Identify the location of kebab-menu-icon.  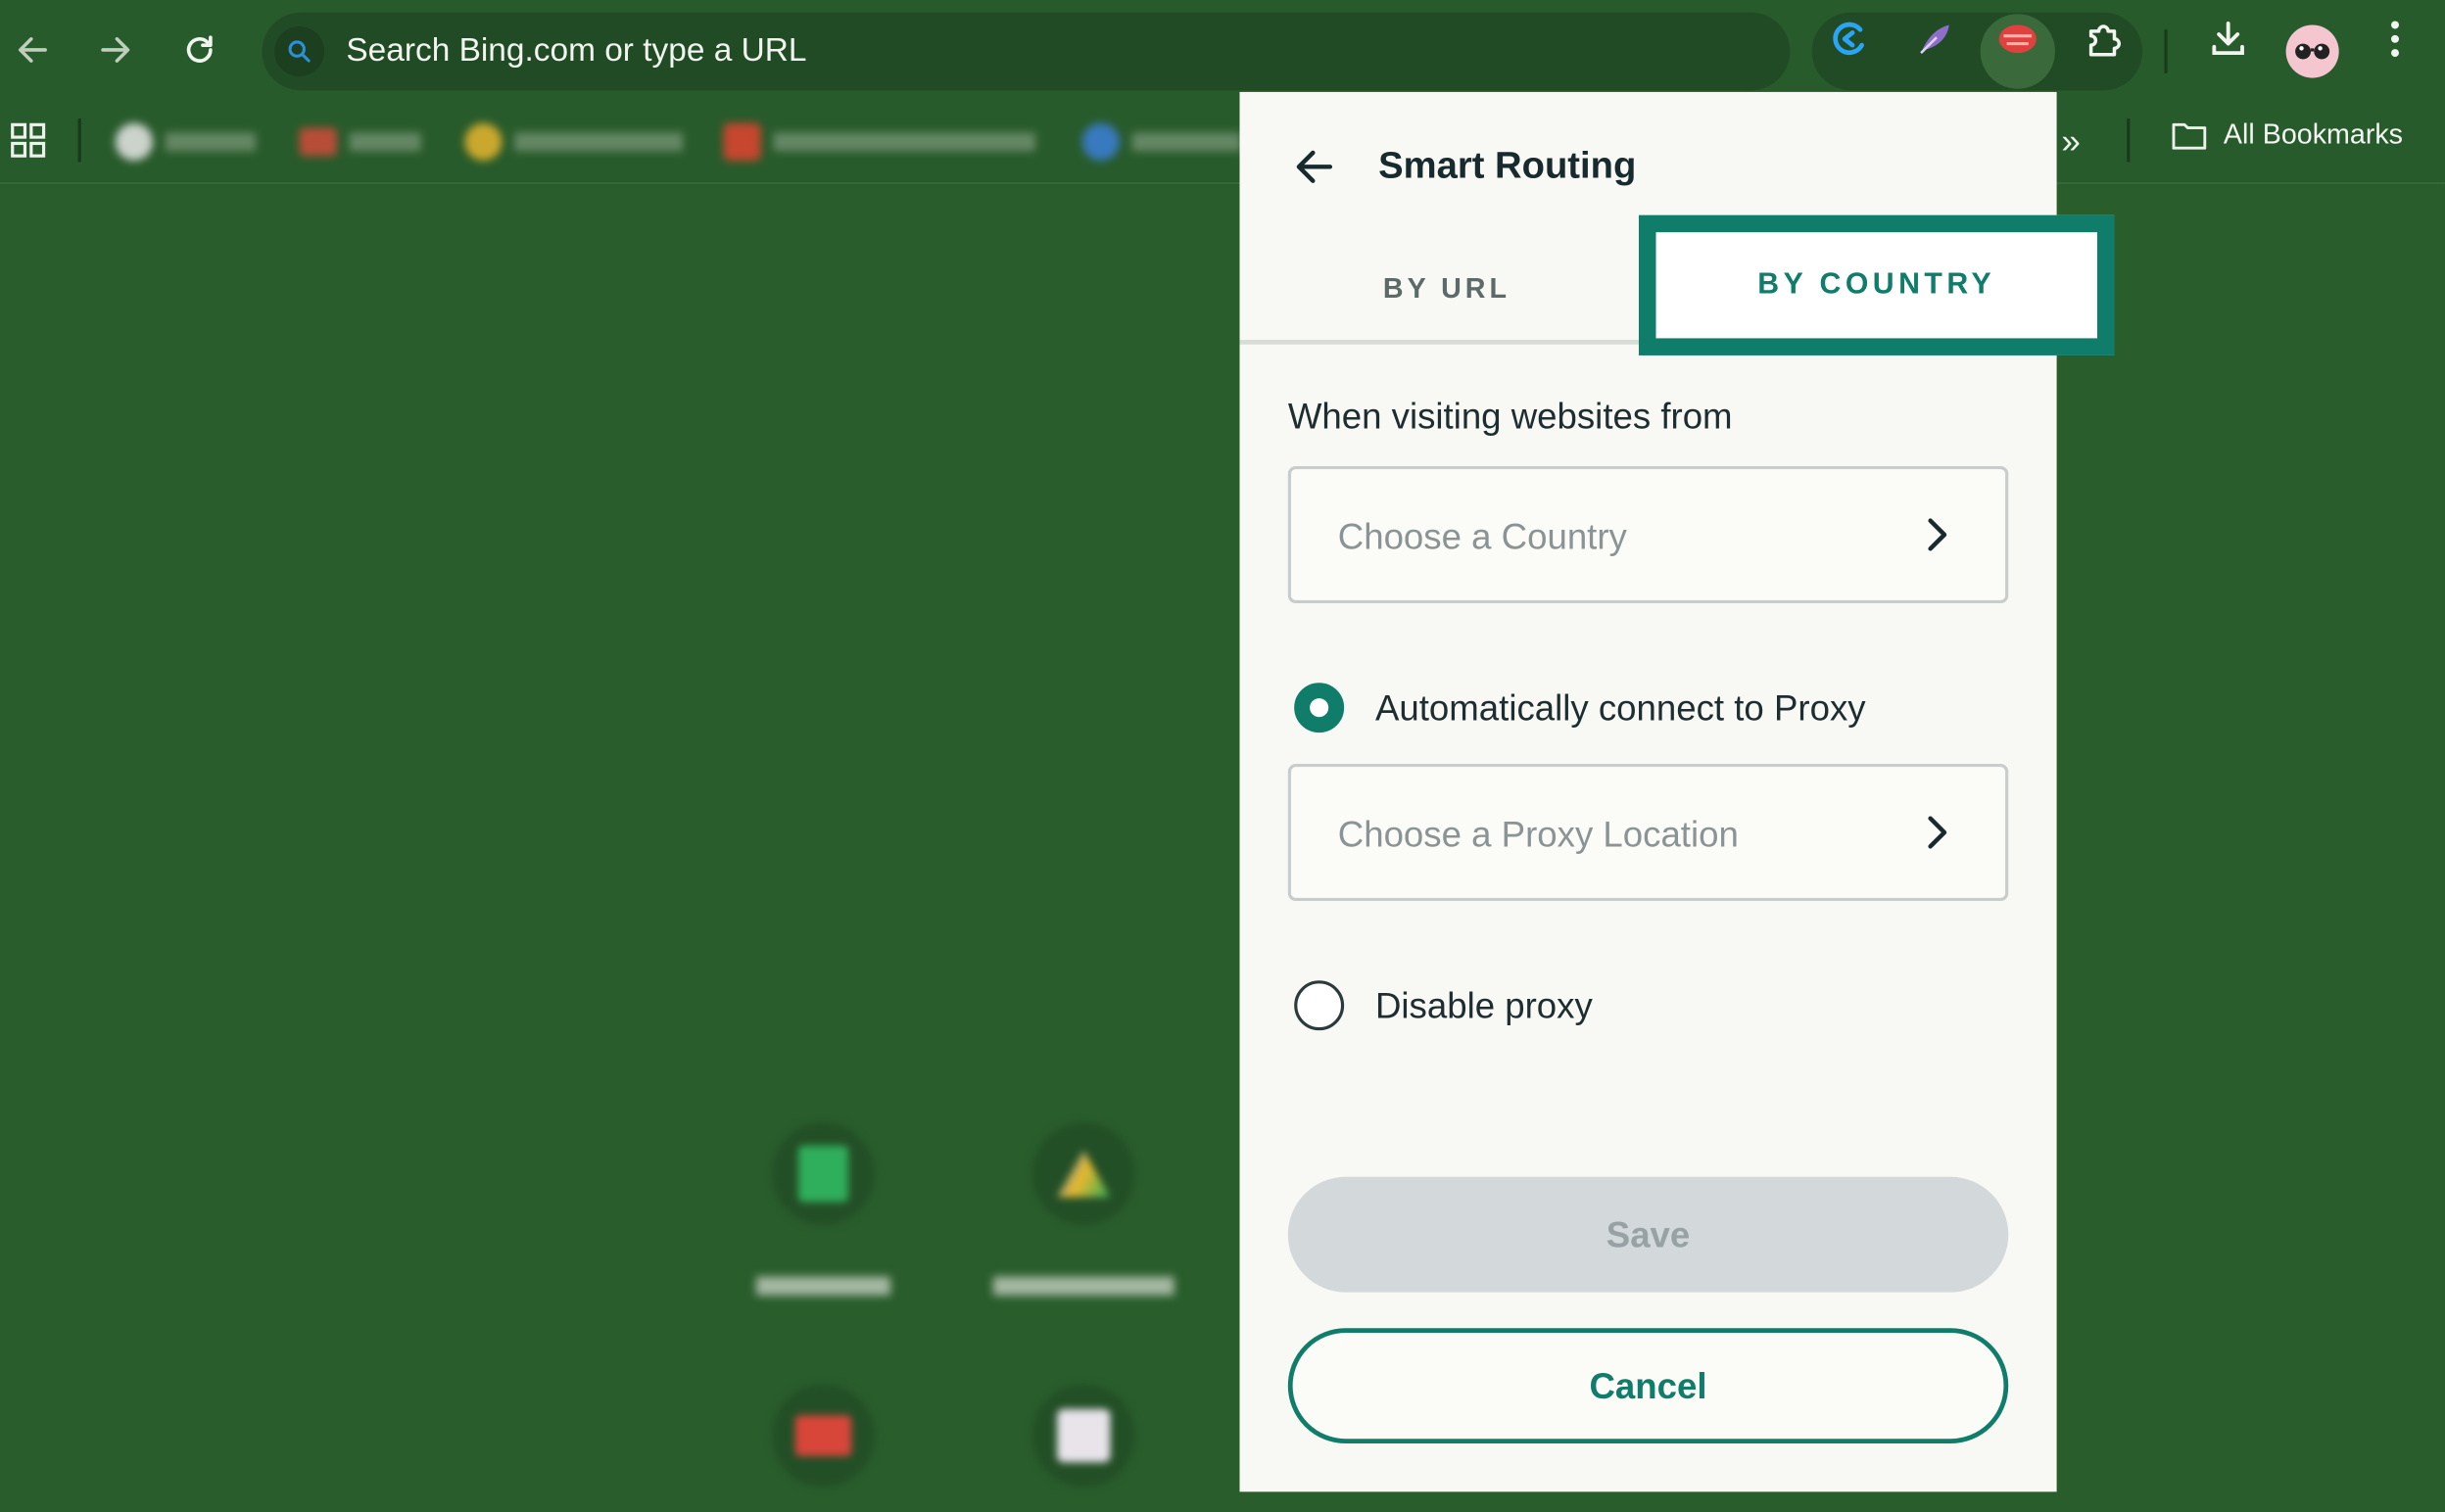
(2396, 39).